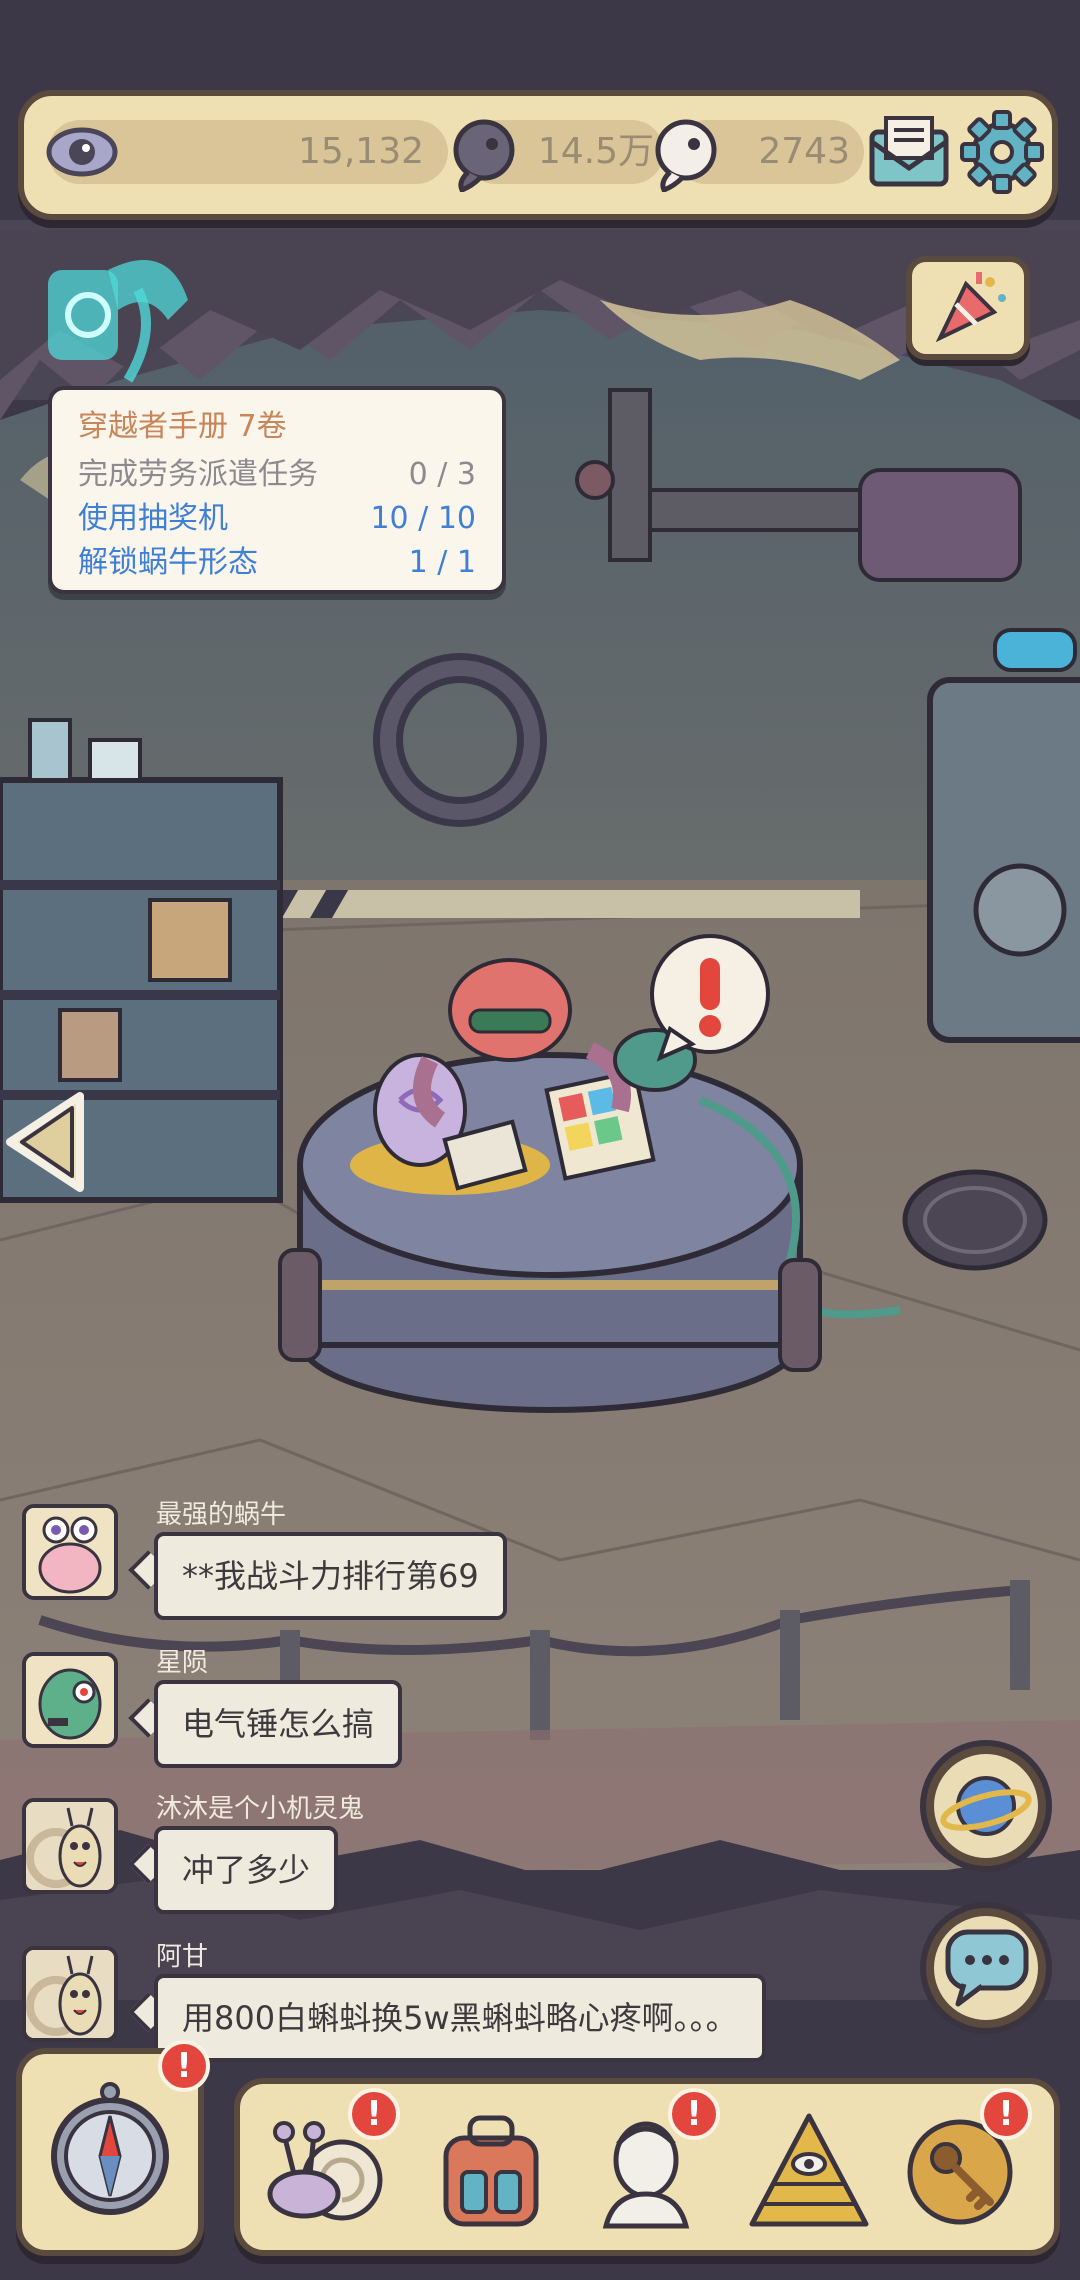 The width and height of the screenshot is (1080, 2280). What do you see at coordinates (277, 563) in the screenshot?
I see `task-row-snail-form: 解锁蜗牛形态 1 / 1` at bounding box center [277, 563].